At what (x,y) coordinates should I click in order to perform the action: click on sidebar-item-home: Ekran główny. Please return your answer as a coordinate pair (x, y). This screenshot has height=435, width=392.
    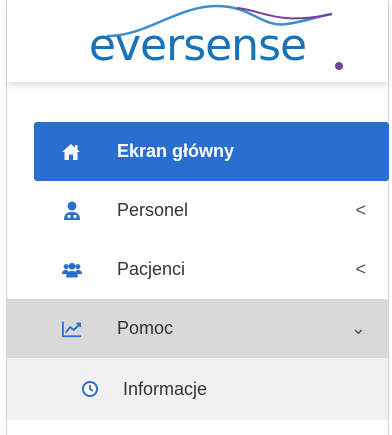
    Looking at the image, I should click on (211, 151).